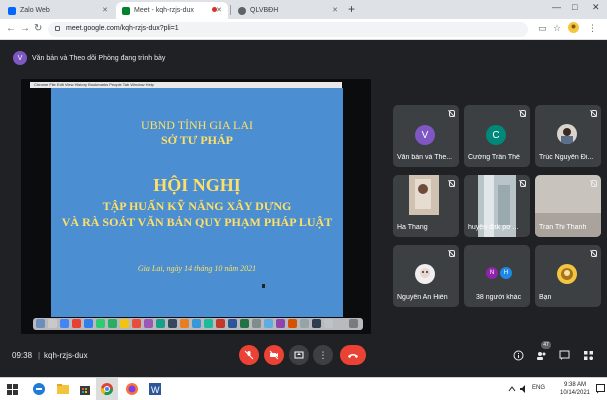 The image size is (607, 400). Describe the element at coordinates (288, 29) in the screenshot. I see `url-field: meet.google.com/kqh-rzjs-dux?pli=1` at that location.